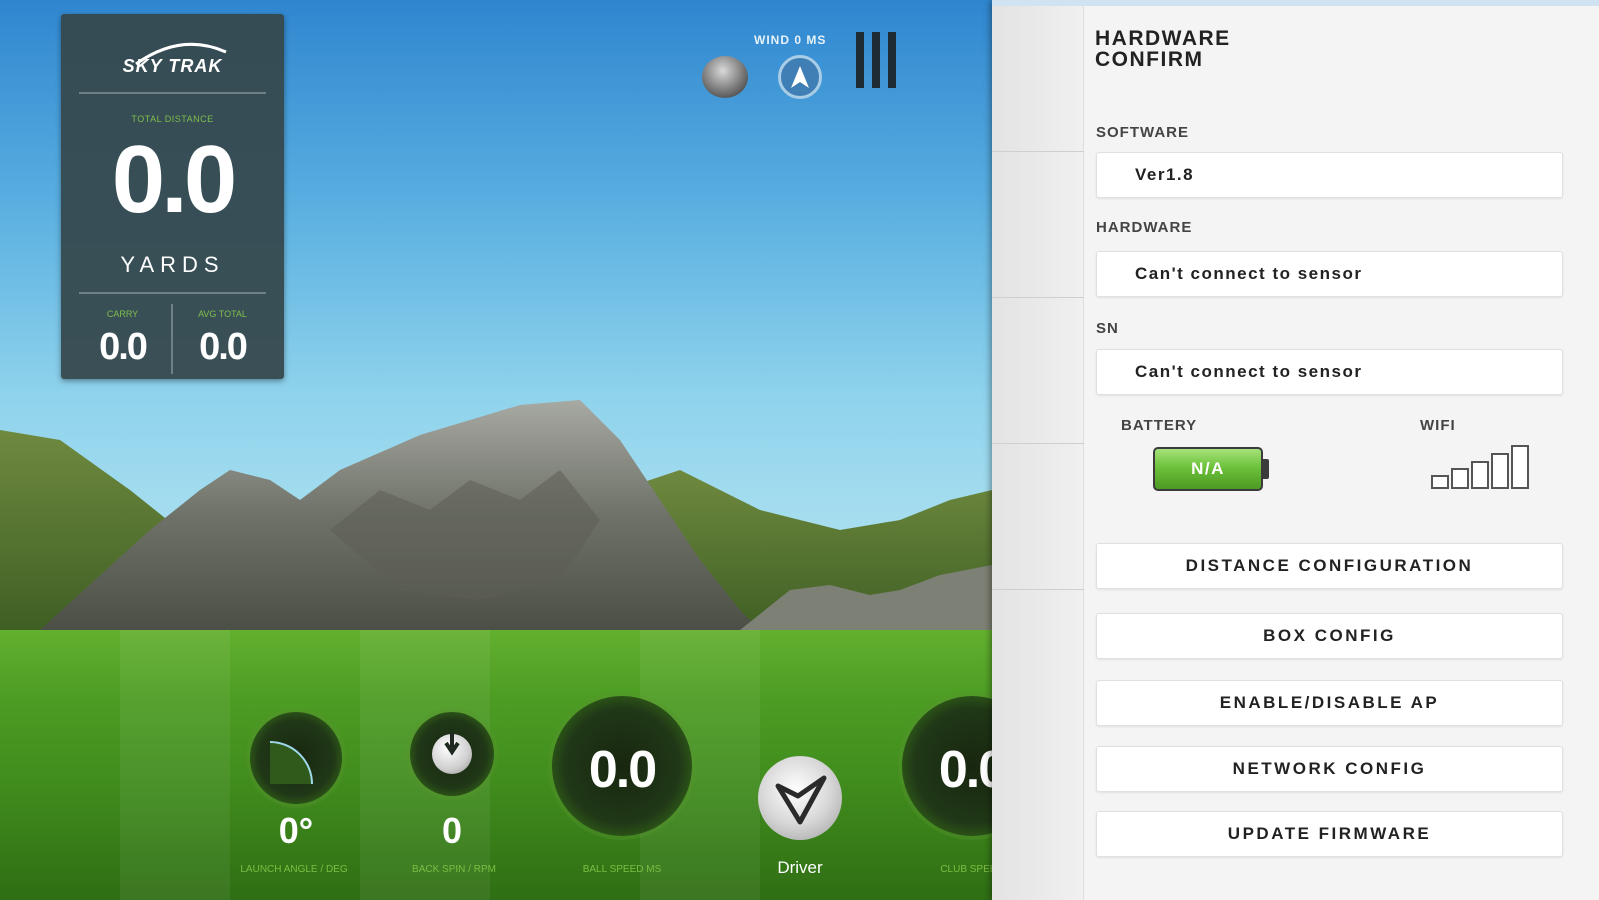 The image size is (1599, 900). What do you see at coordinates (172, 119) in the screenshot?
I see `total-distance-label: TOTAL DISTANCE` at bounding box center [172, 119].